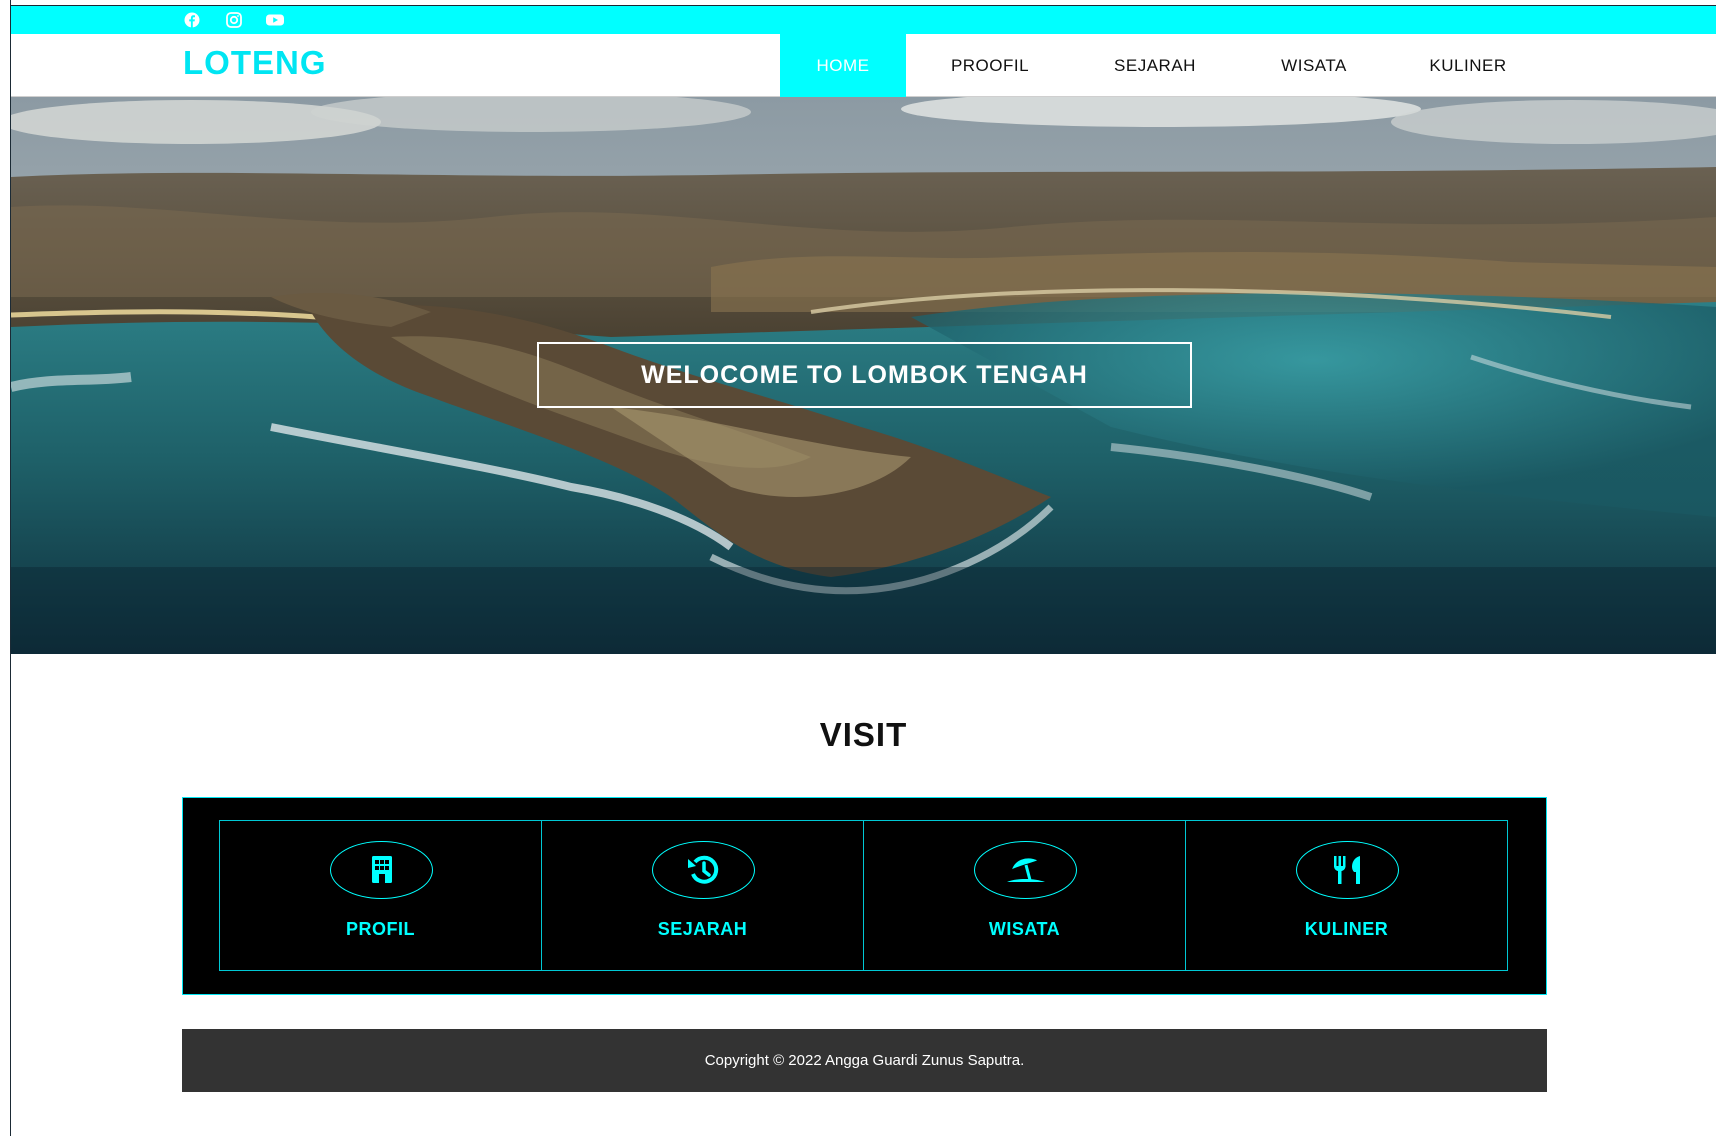 The image size is (1716, 1136). I want to click on building-icon, so click(381, 869).